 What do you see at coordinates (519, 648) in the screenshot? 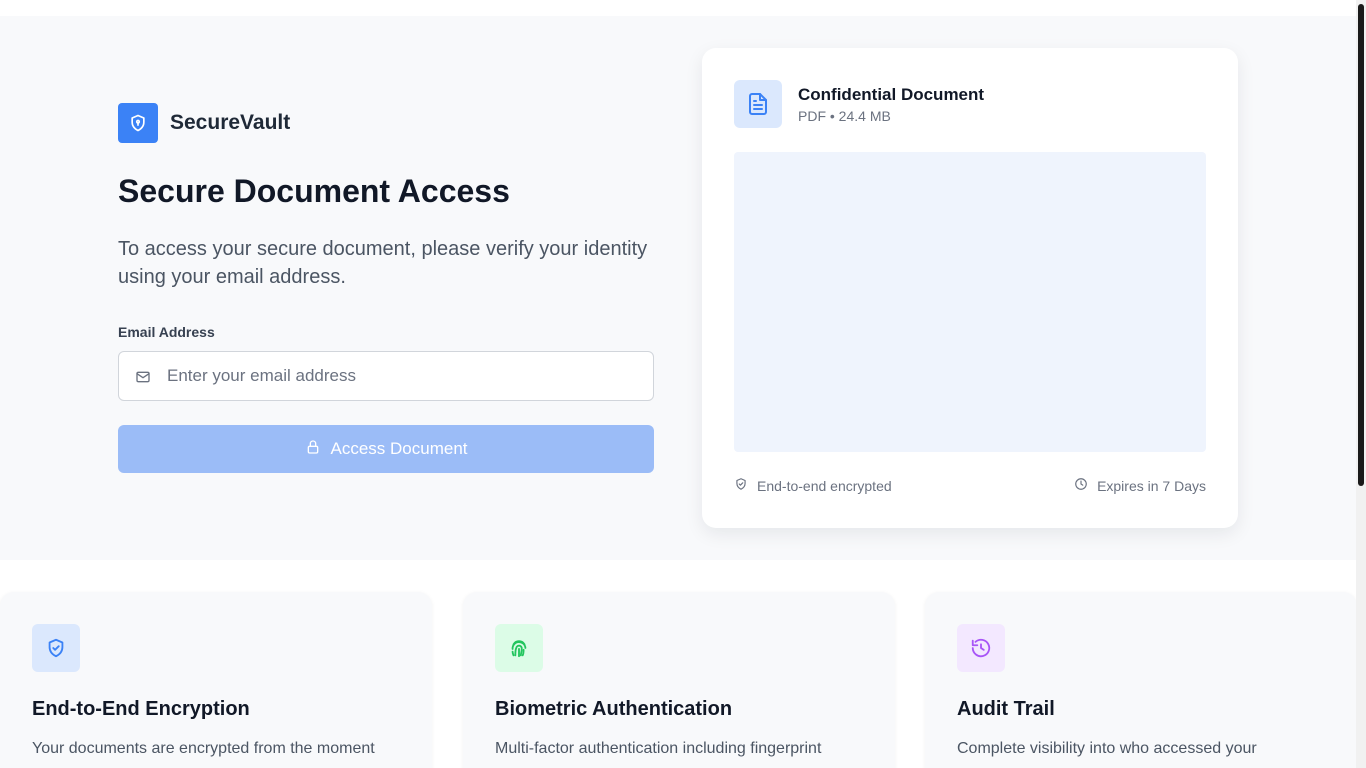
I see `fingerprint-icon` at bounding box center [519, 648].